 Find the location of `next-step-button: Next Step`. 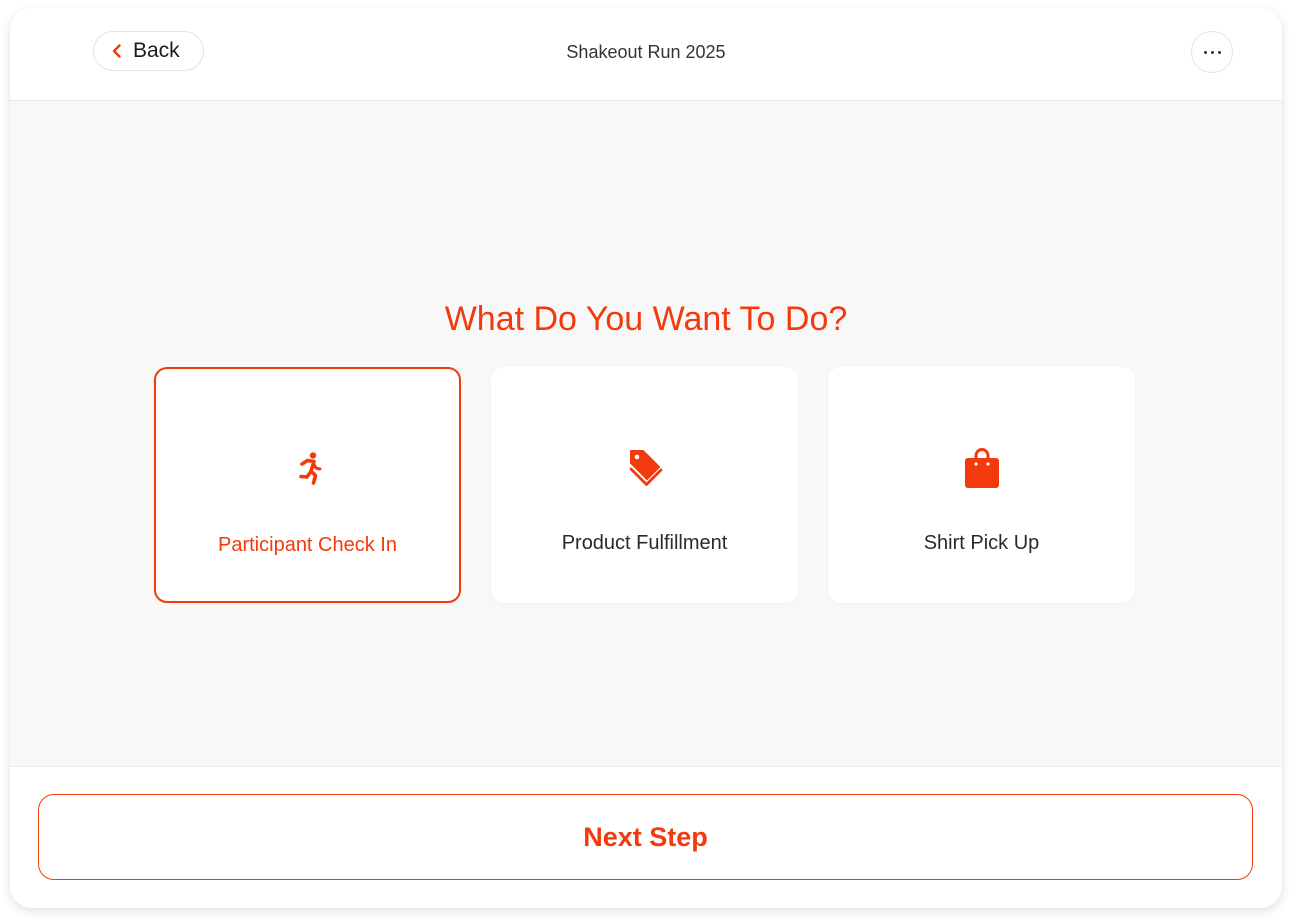

next-step-button: Next Step is located at coordinates (645, 837).